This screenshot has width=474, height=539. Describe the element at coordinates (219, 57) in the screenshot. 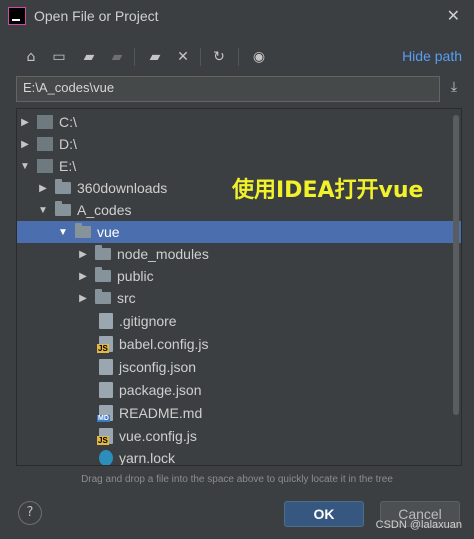

I see `refresh-icon: ↻` at that location.